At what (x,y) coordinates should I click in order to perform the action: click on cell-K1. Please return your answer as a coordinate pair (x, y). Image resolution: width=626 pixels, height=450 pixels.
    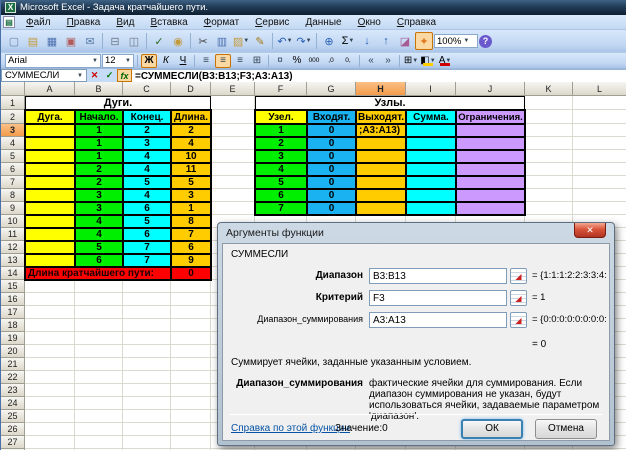
    Looking at the image, I should click on (549, 103).